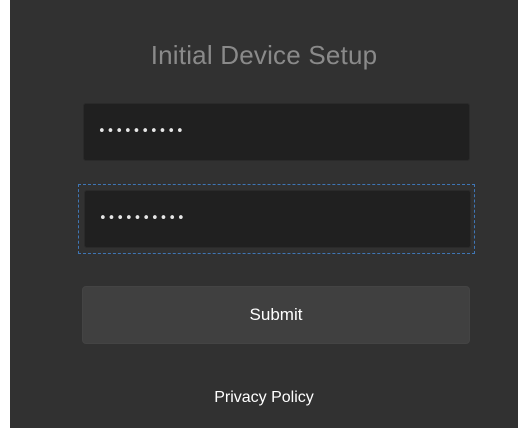 The image size is (518, 428). I want to click on confirm-password-field: ••••••••••, so click(277, 219).